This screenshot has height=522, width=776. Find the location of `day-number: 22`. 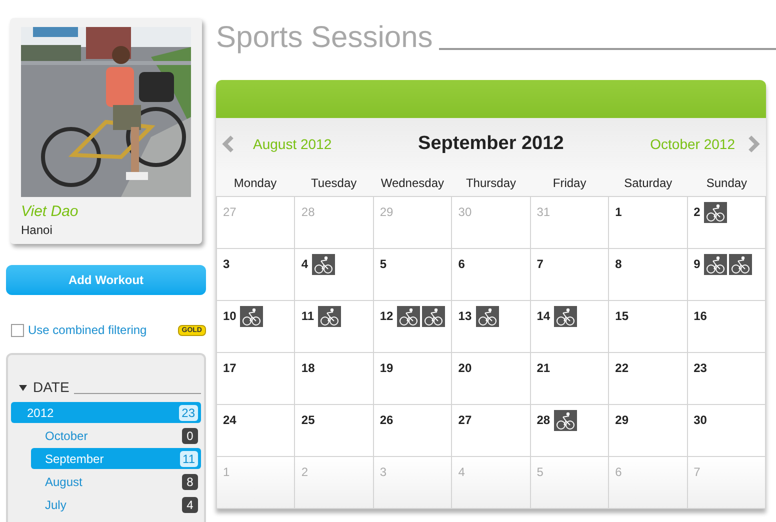

day-number: 22 is located at coordinates (621, 368).